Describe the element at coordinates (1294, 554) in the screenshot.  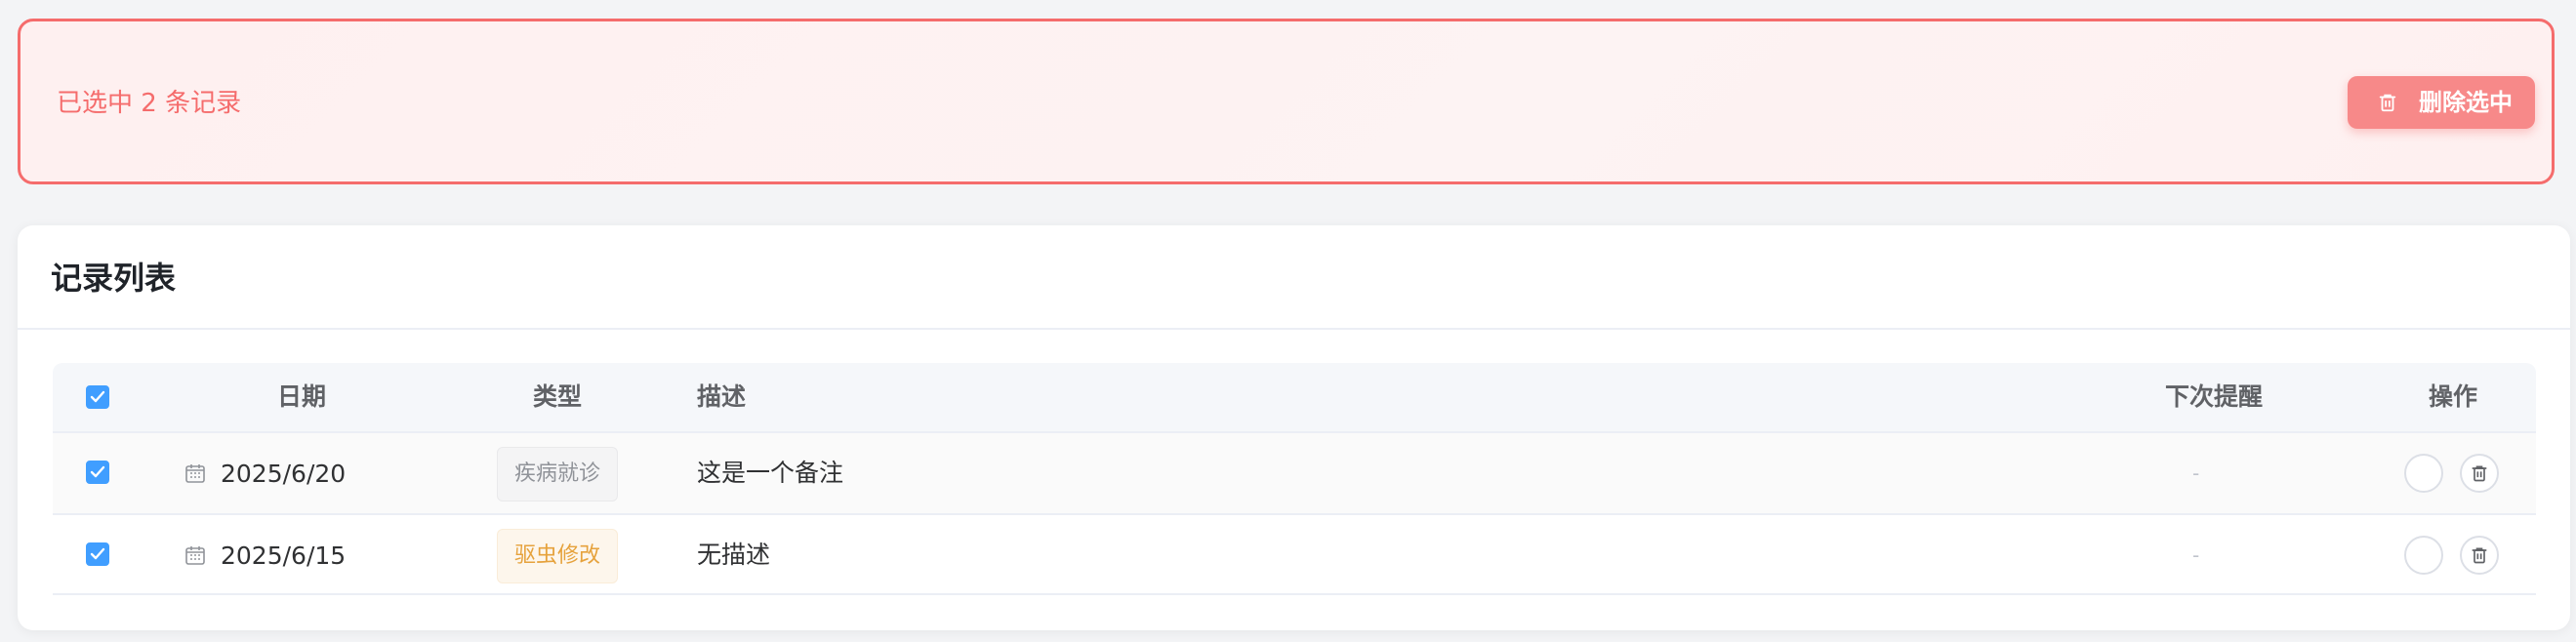
I see `table-row: 2025/6/15 驱虫修改 无描述 -` at that location.